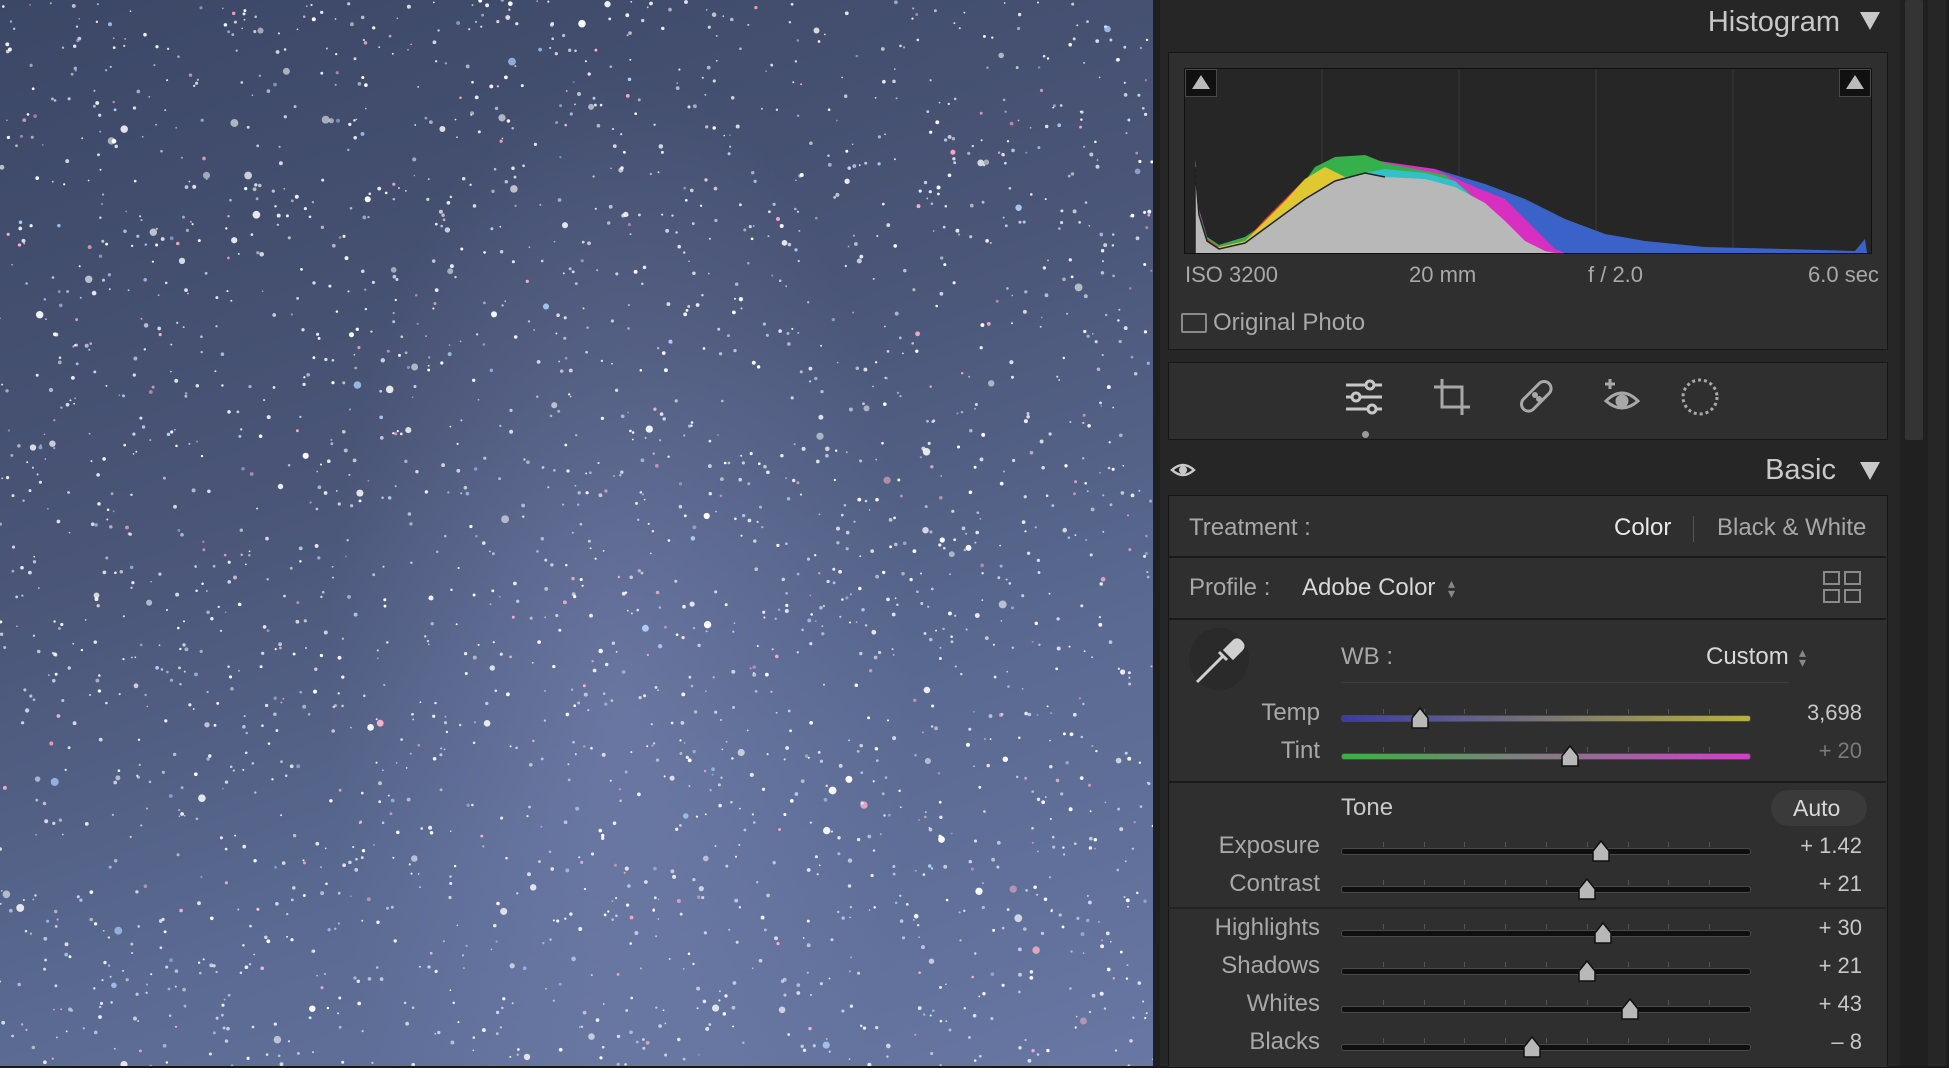 The width and height of the screenshot is (1949, 1068). What do you see at coordinates (1570, 755) in the screenshot?
I see `tint-slider-thumb` at bounding box center [1570, 755].